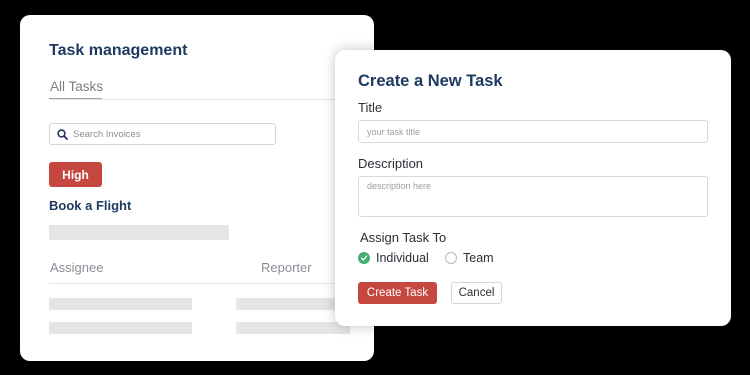 The height and width of the screenshot is (375, 750). I want to click on radio-unchecked-icon, so click(451, 258).